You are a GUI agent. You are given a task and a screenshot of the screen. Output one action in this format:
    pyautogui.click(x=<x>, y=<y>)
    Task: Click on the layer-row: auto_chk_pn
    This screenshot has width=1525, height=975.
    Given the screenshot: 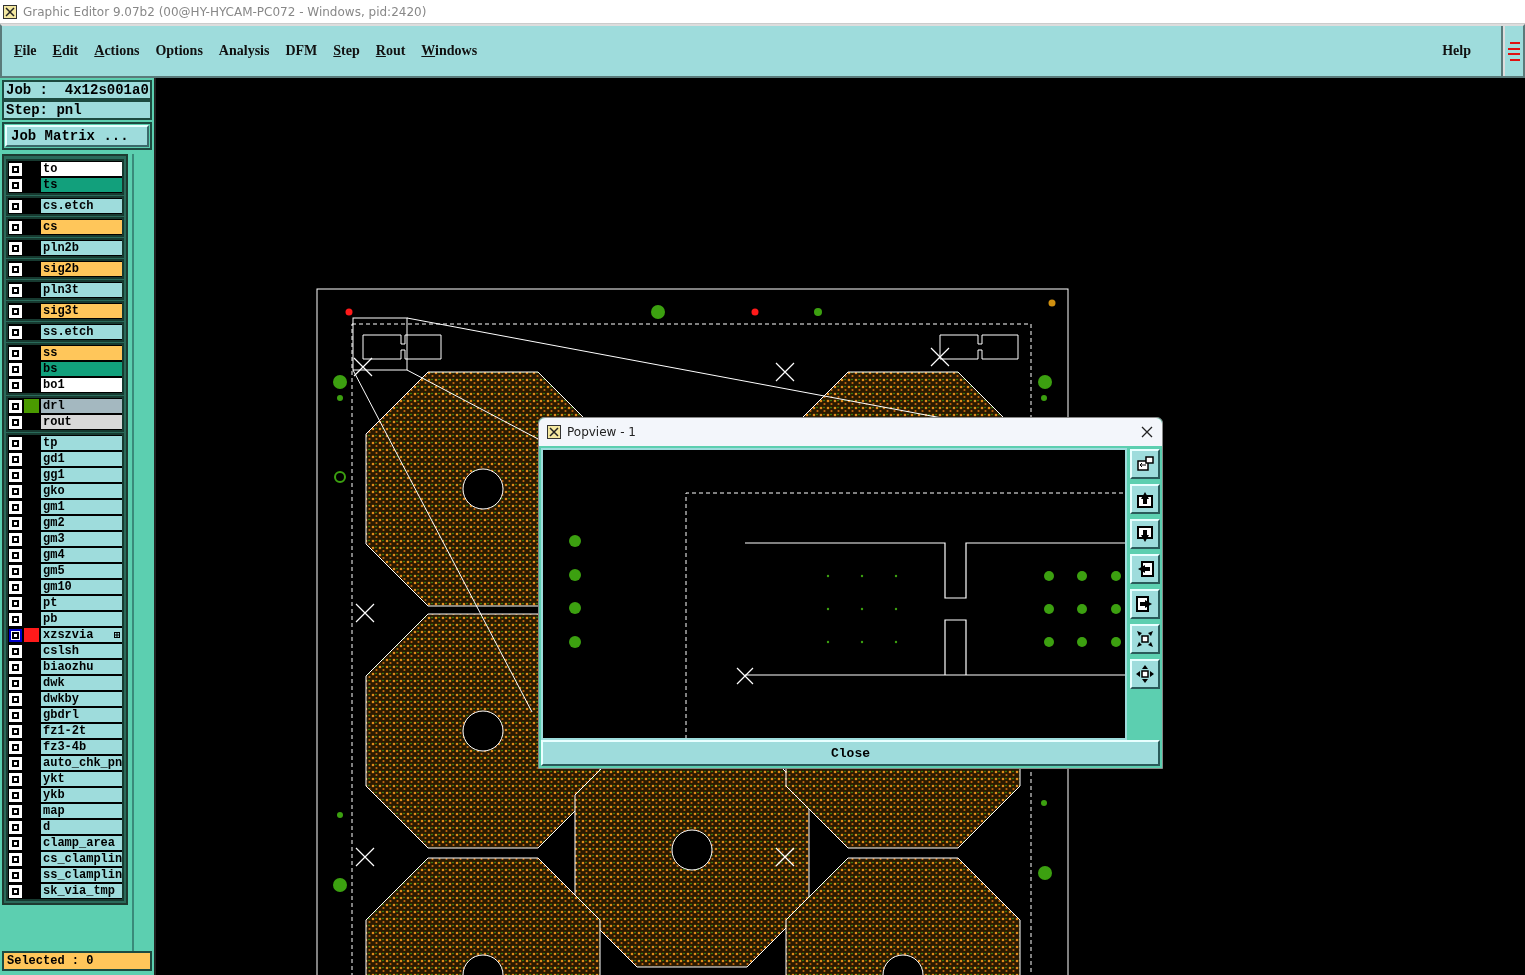 What is the action you would take?
    pyautogui.click(x=65, y=763)
    